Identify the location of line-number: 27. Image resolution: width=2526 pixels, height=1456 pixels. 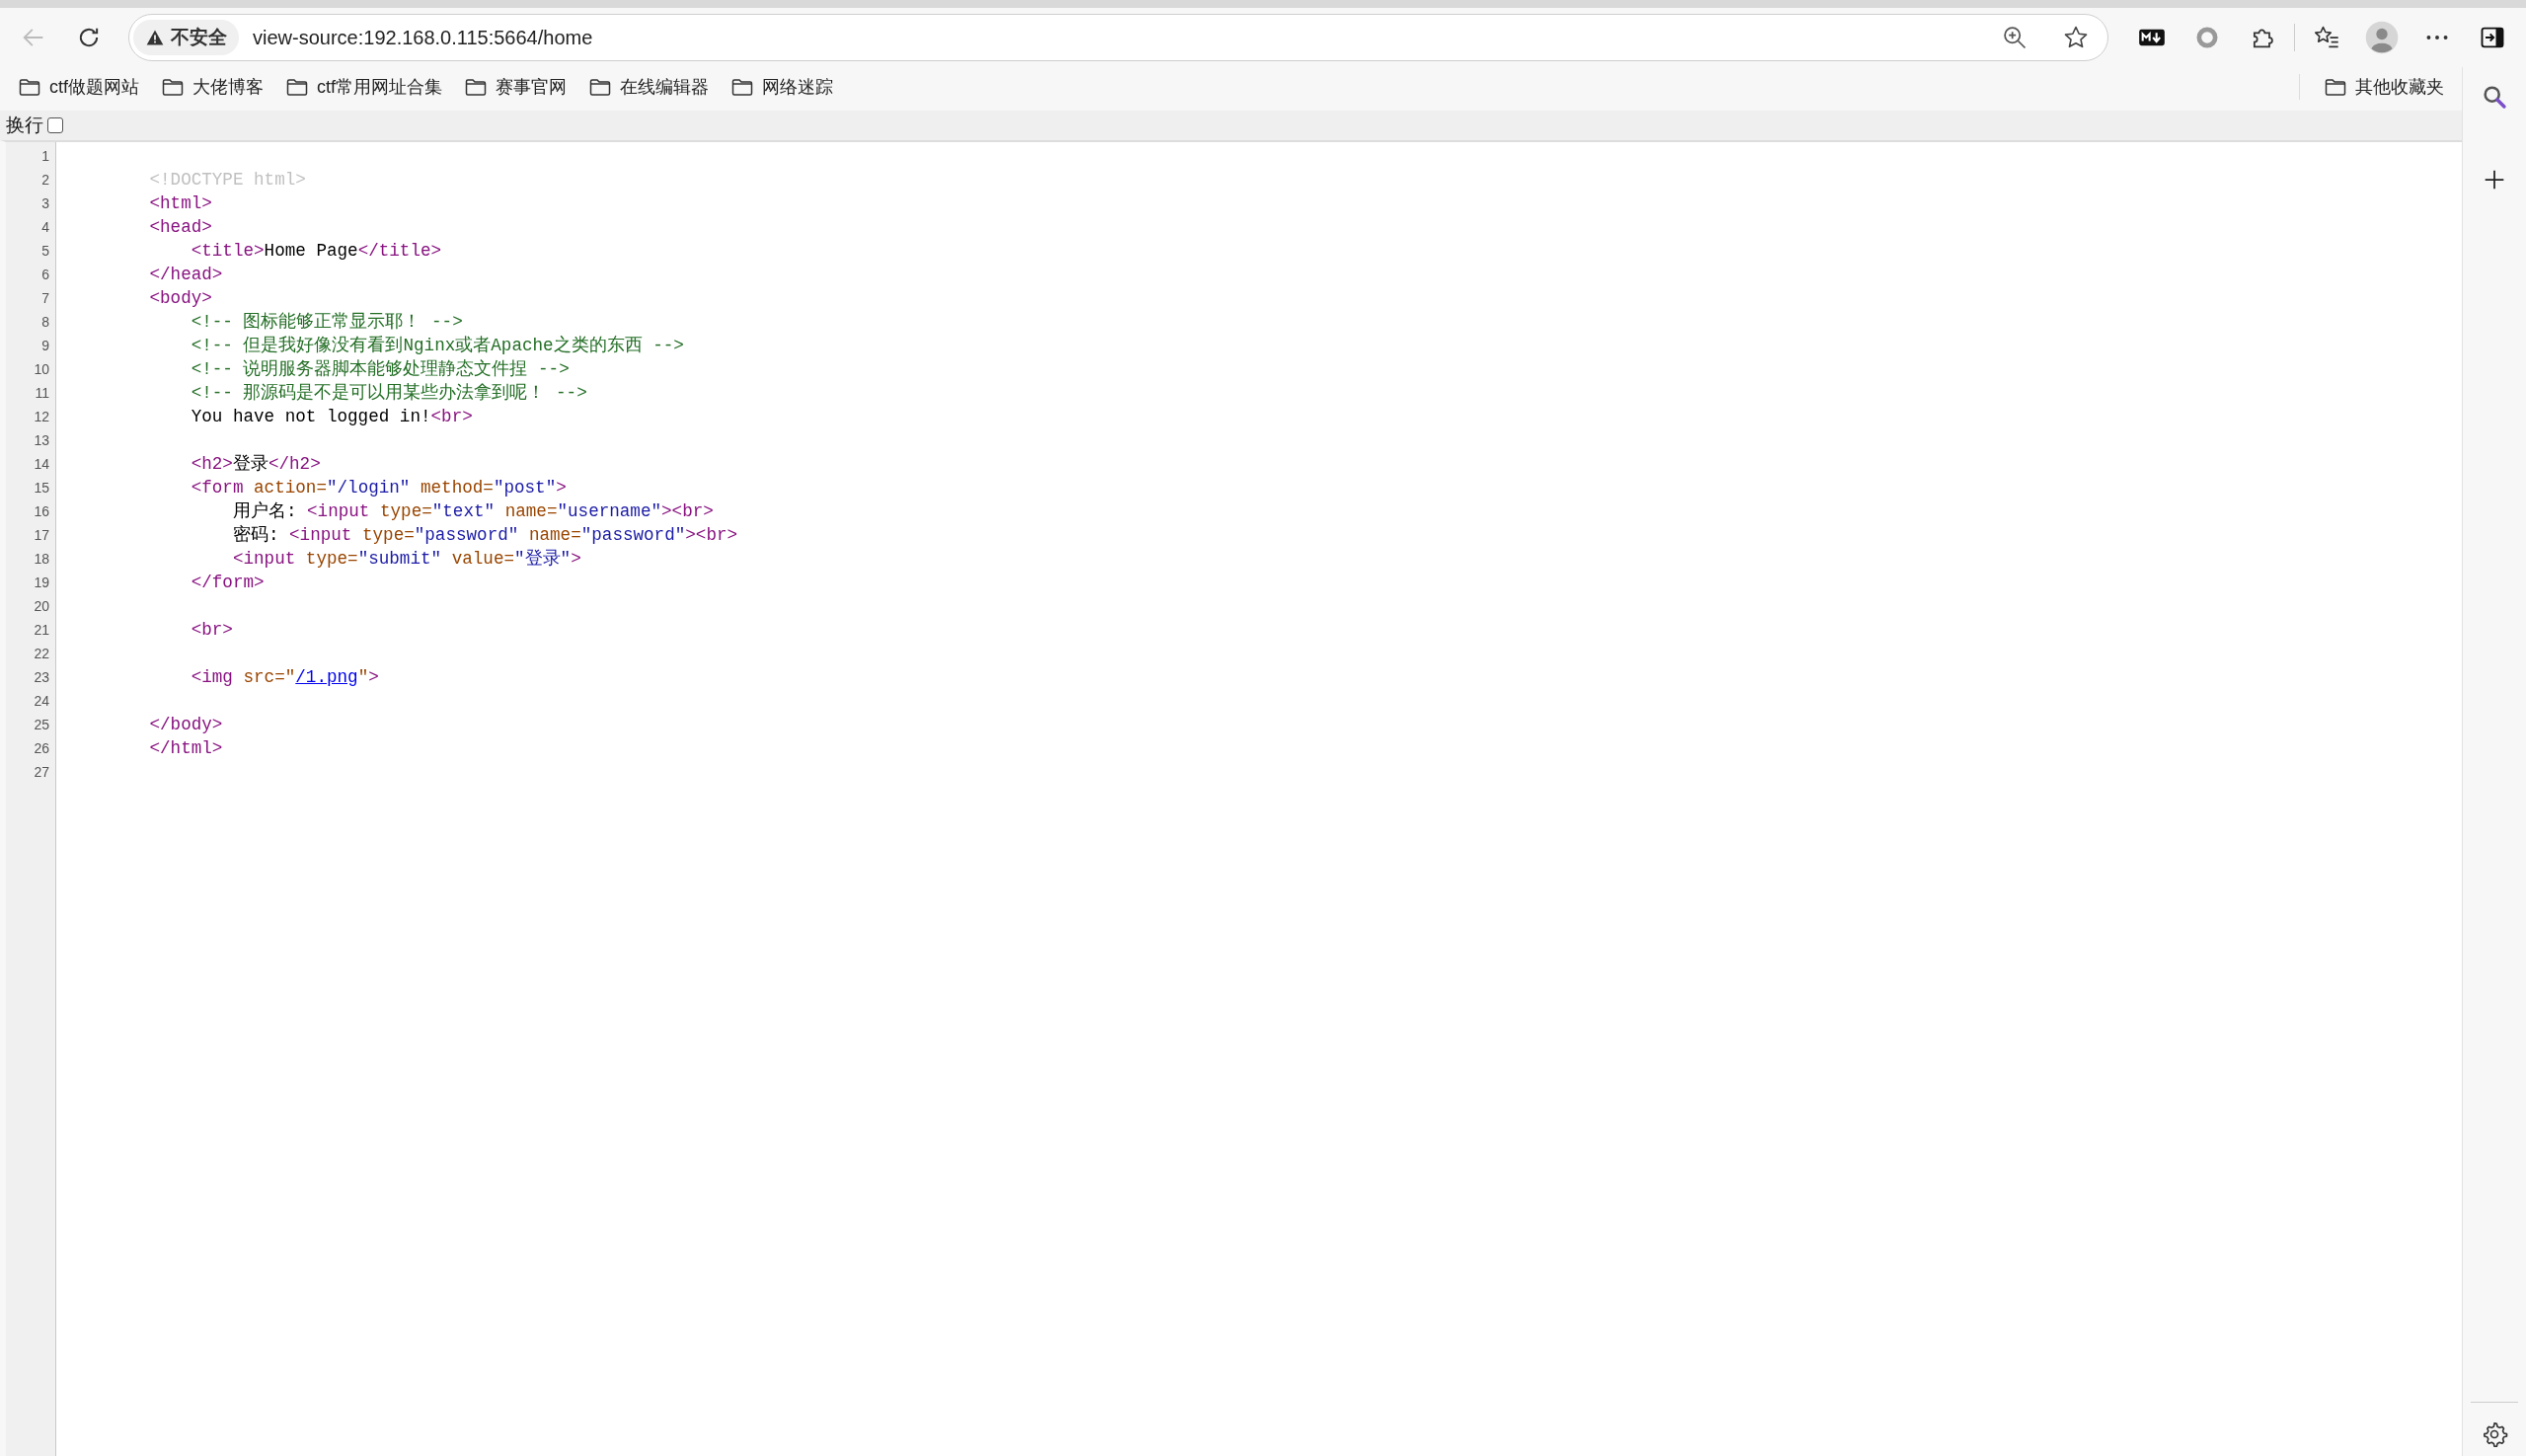
(41, 772).